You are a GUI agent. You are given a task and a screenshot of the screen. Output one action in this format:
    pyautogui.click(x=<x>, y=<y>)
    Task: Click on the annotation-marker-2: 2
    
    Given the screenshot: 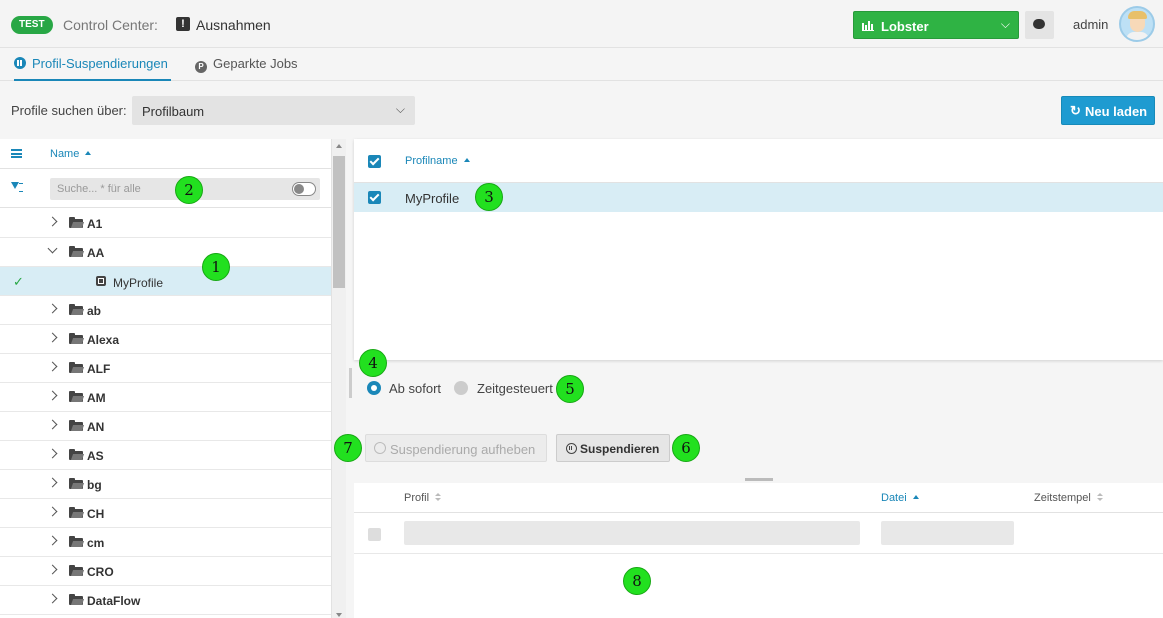 What is the action you would take?
    pyautogui.click(x=189, y=190)
    